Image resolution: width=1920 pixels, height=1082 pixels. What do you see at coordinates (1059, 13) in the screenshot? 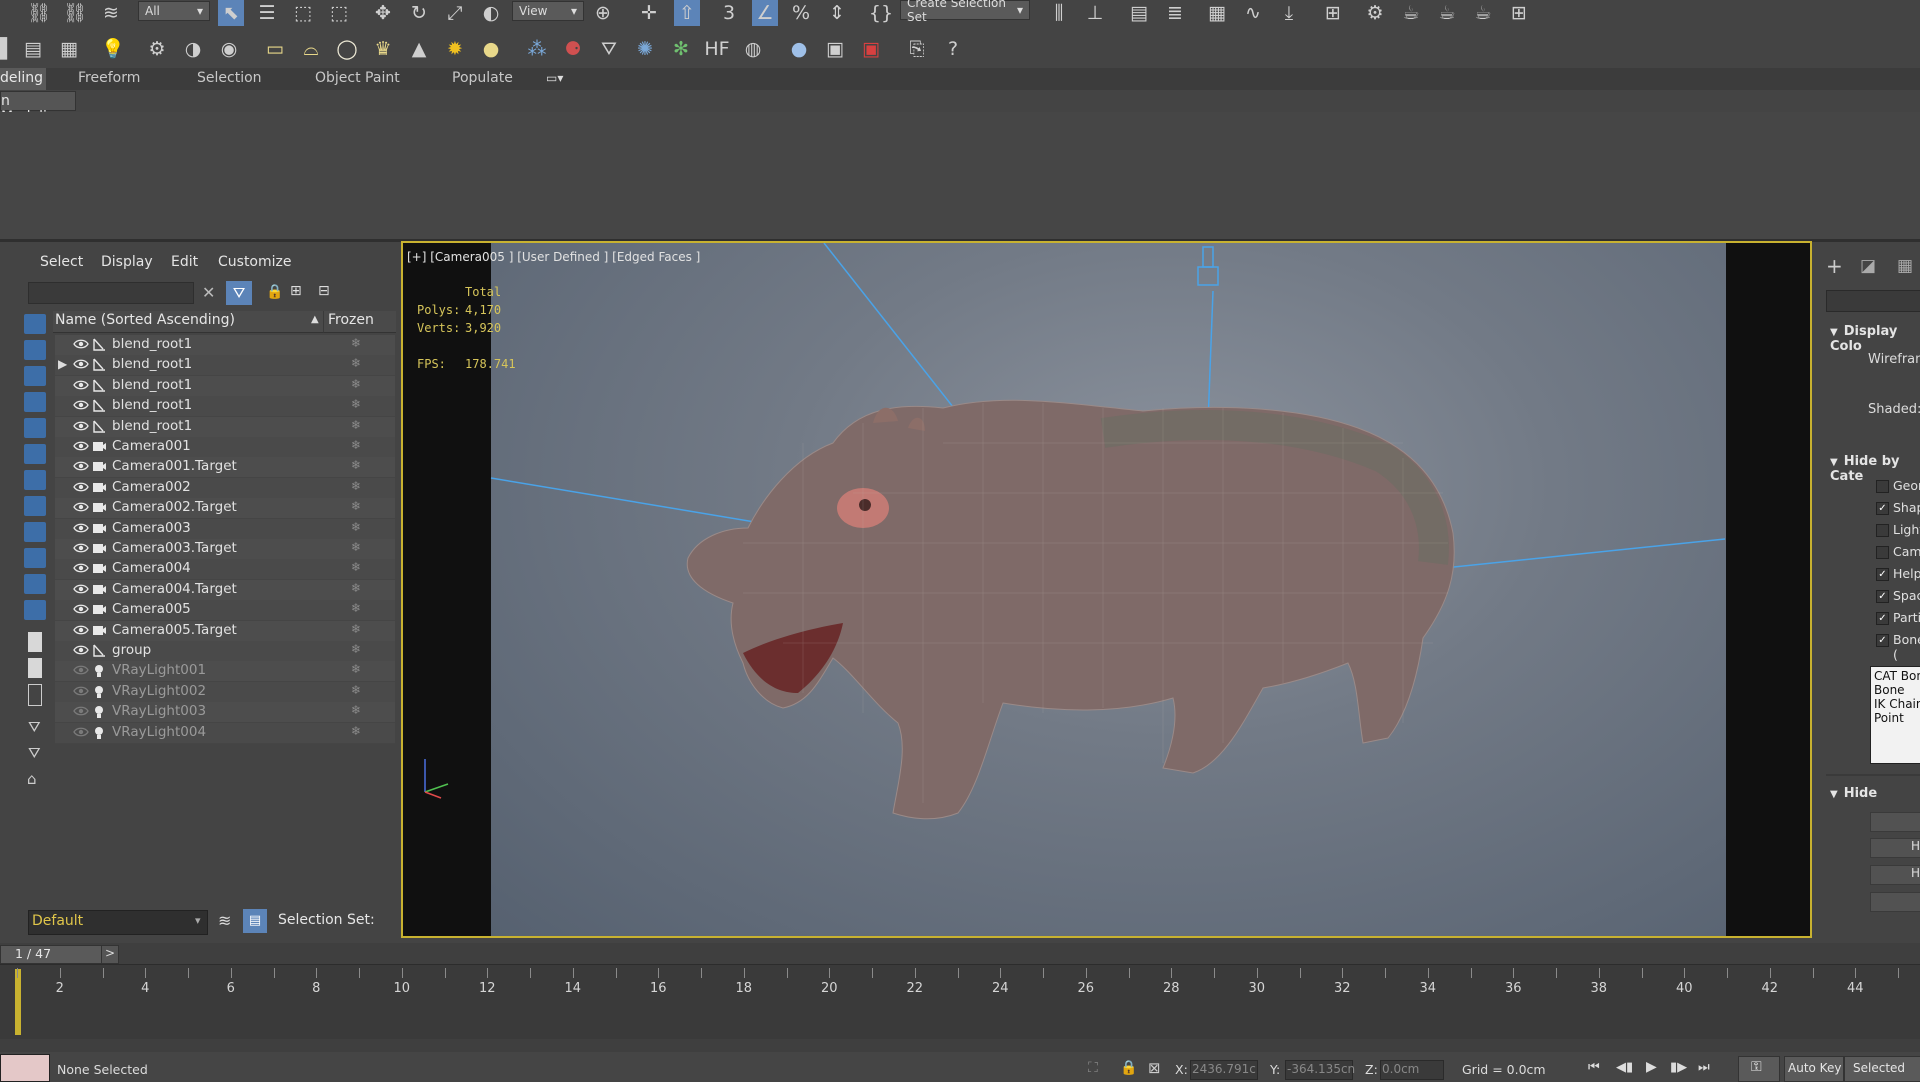
I see `mirror-icon: ⫼` at bounding box center [1059, 13].